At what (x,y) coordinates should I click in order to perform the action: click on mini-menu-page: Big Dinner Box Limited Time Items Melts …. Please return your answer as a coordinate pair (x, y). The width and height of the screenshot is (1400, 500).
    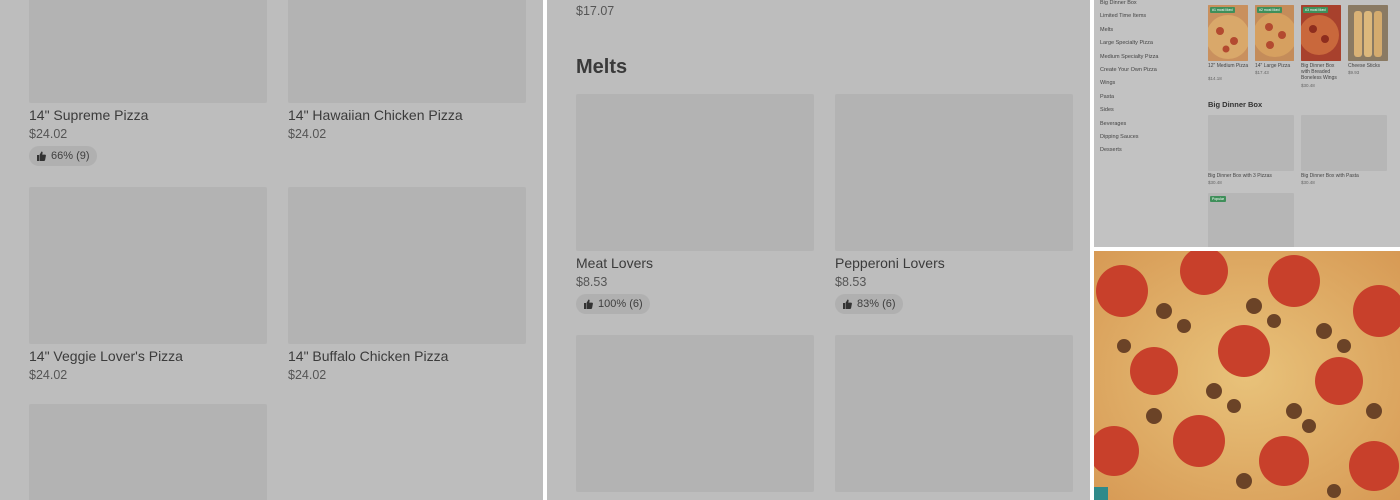
    Looking at the image, I should click on (1247, 123).